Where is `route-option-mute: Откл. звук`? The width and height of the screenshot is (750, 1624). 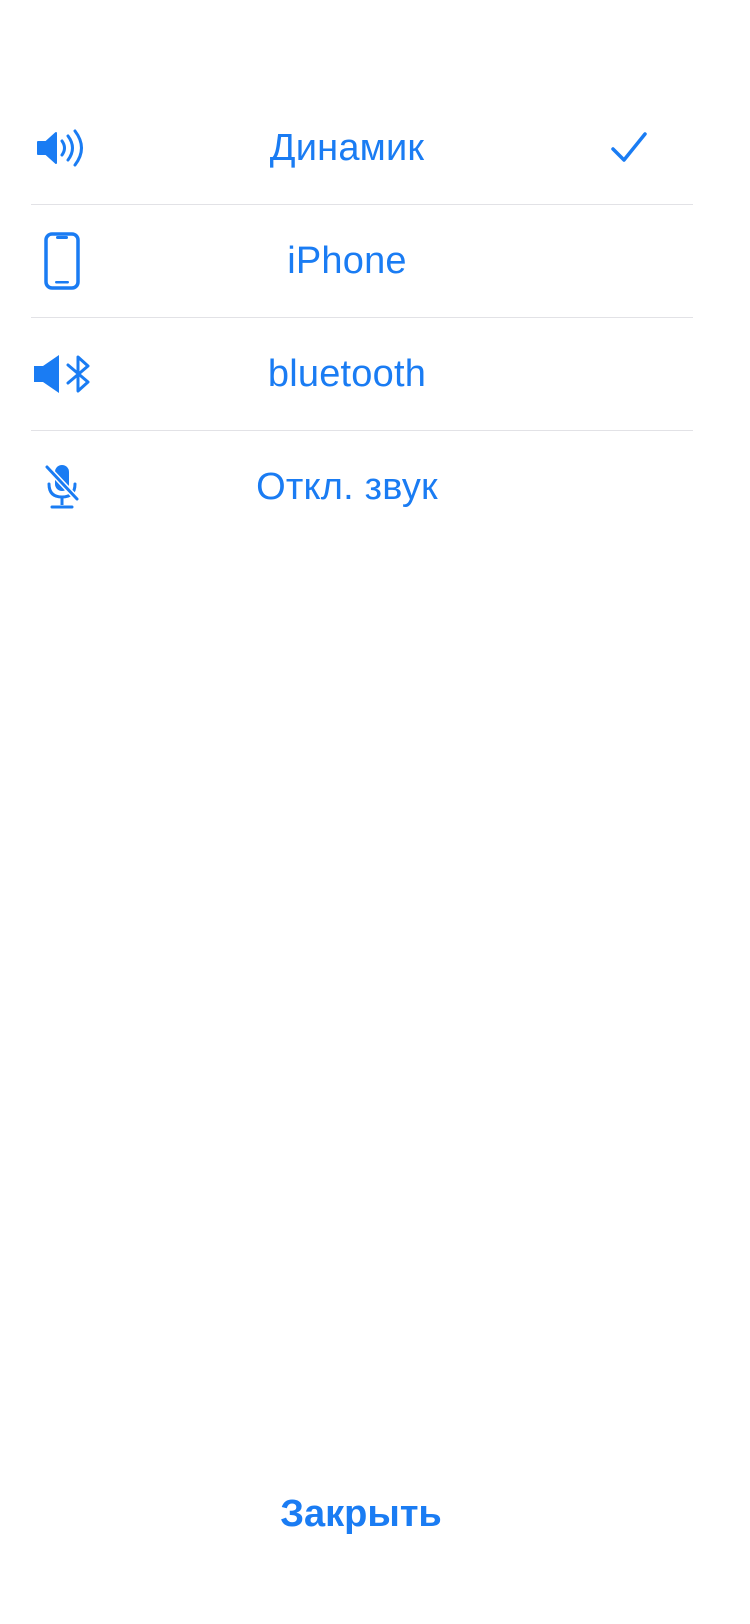 route-option-mute: Откл. звук is located at coordinates (362, 487).